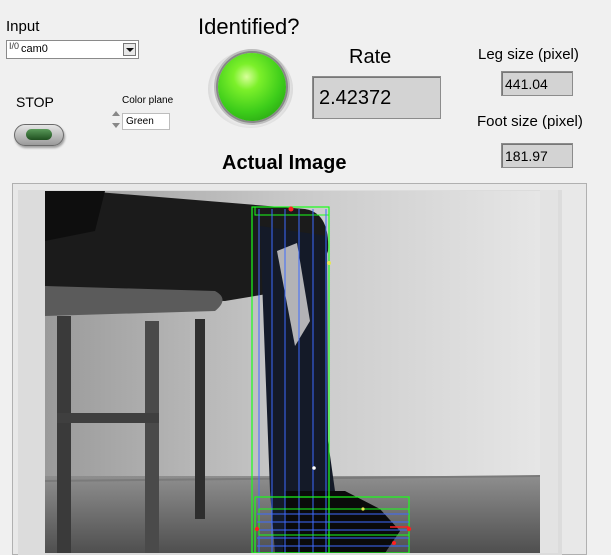 The height and width of the screenshot is (555, 611). I want to click on input-value: cam0, so click(34, 49).